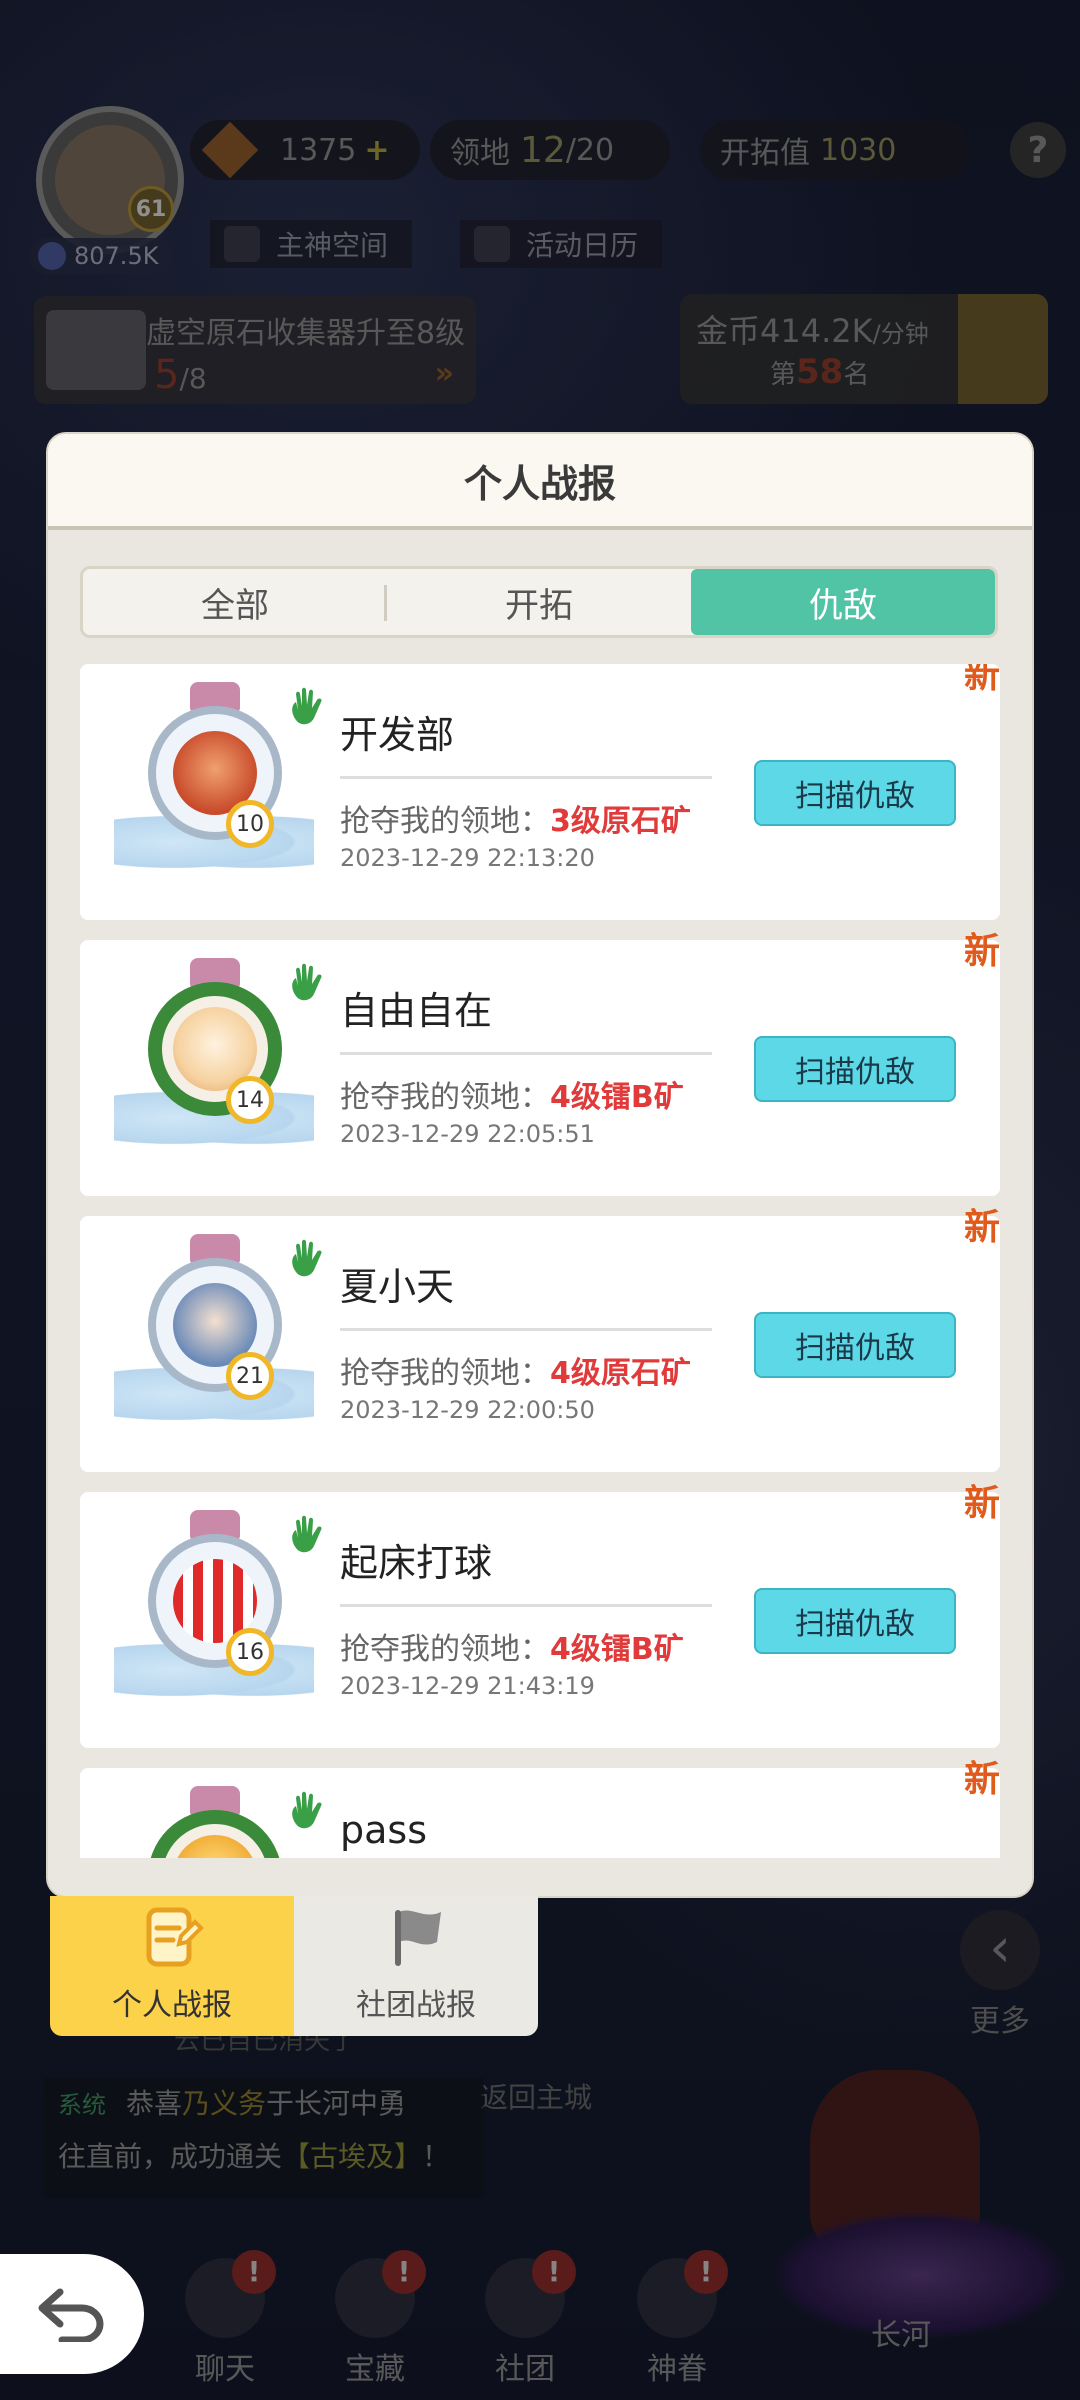 The image size is (1080, 2400). I want to click on guild-report-tab: 社团战报, so click(416, 1966).